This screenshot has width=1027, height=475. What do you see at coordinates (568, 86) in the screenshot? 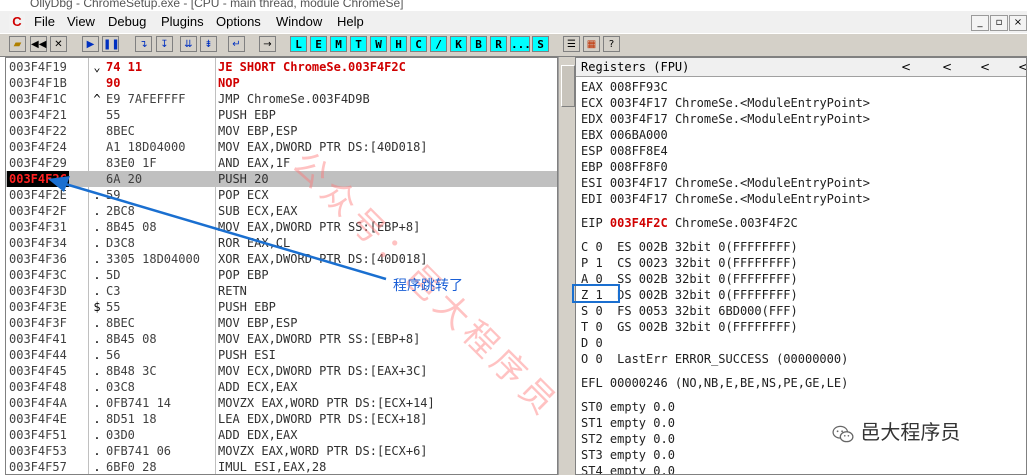
I see `scroll-thumb` at bounding box center [568, 86].